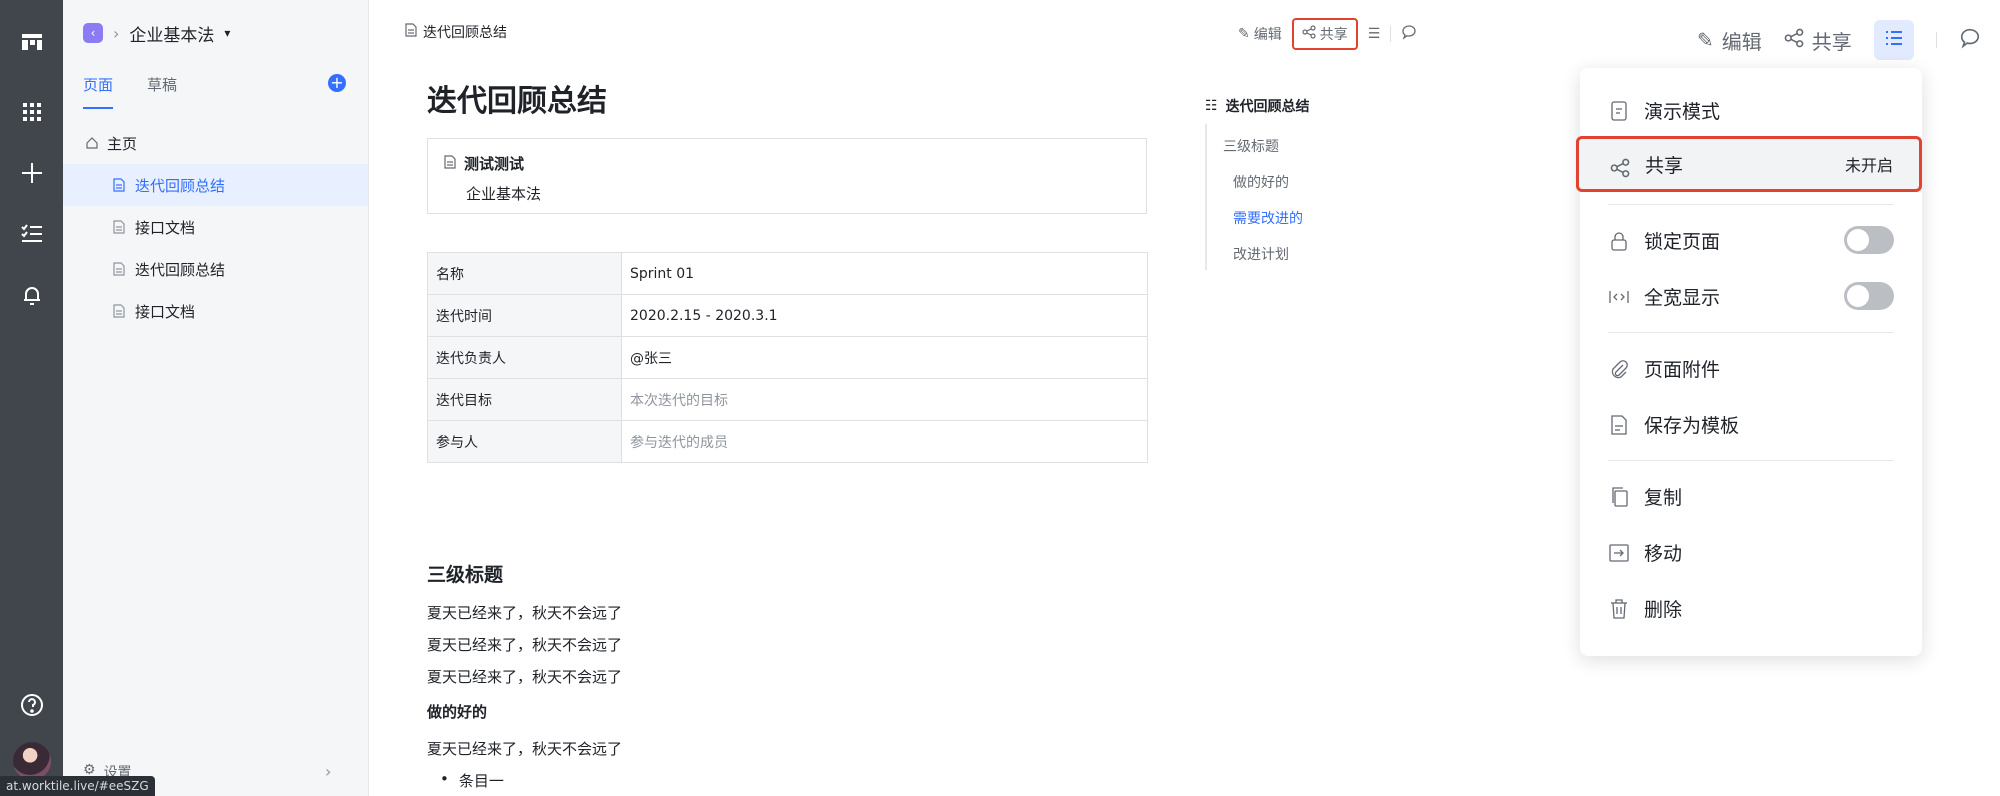  Describe the element at coordinates (1751, 296) in the screenshot. I see `menu-item-full-width: 全宽显示` at that location.